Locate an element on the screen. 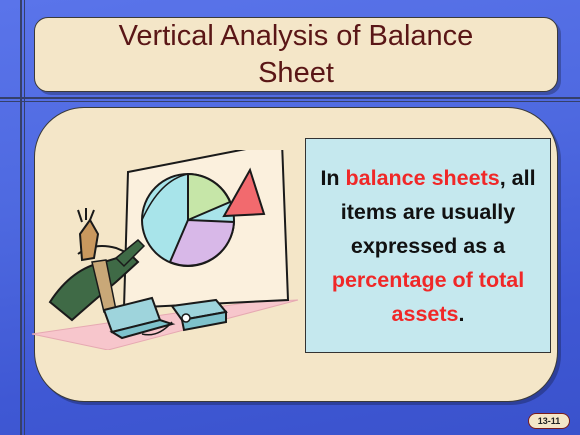  slide-title-line-1: Vertical Analysis of Balance is located at coordinates (296, 35).